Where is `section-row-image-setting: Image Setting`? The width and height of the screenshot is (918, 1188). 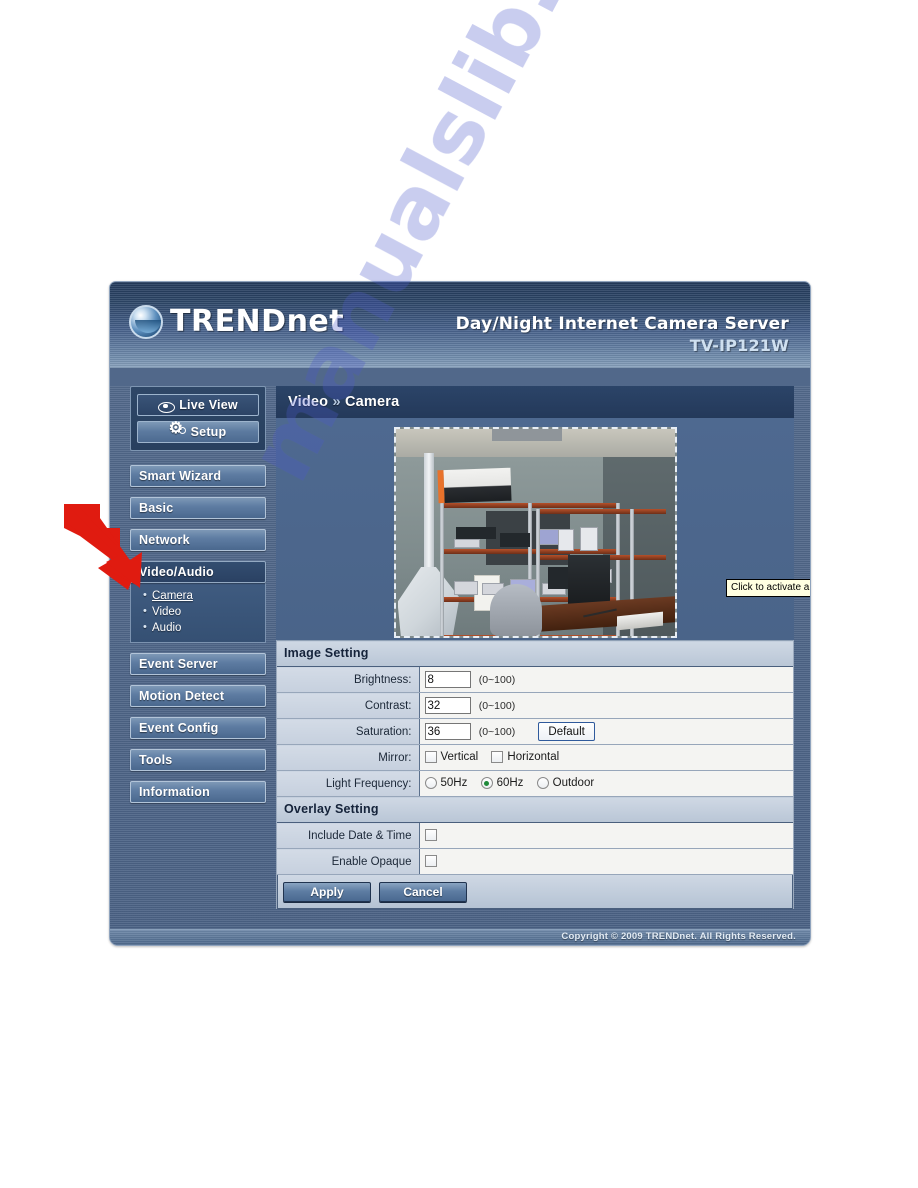
section-row-image-setting: Image Setting is located at coordinates (535, 653).